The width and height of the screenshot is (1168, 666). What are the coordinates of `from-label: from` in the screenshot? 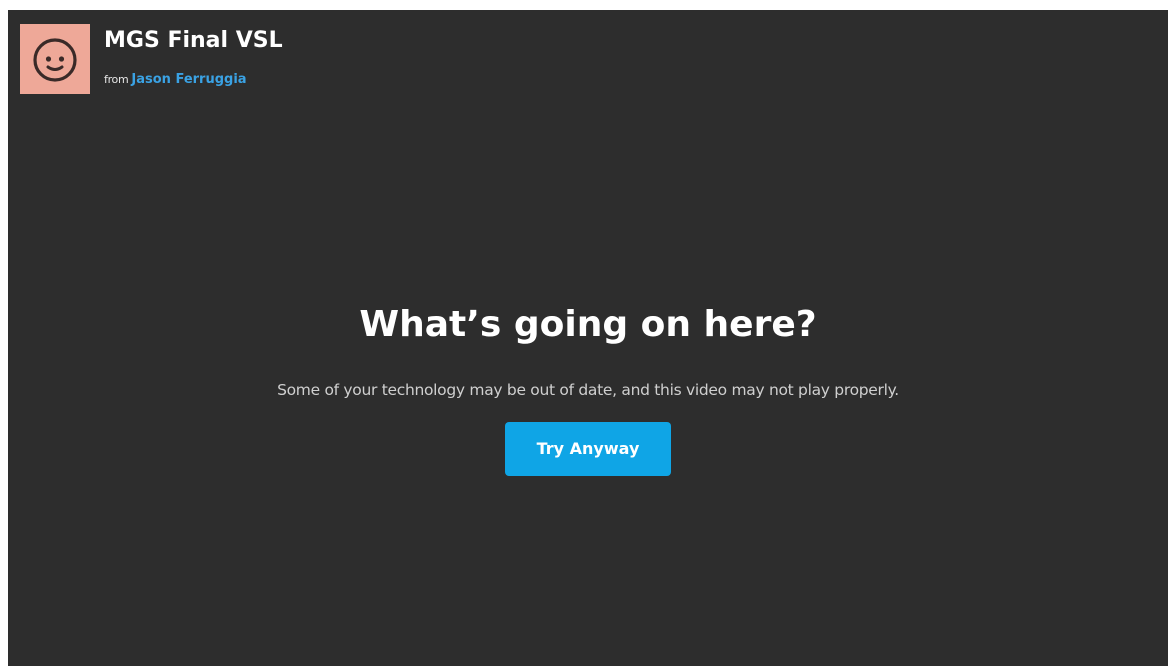 It's located at (116, 79).